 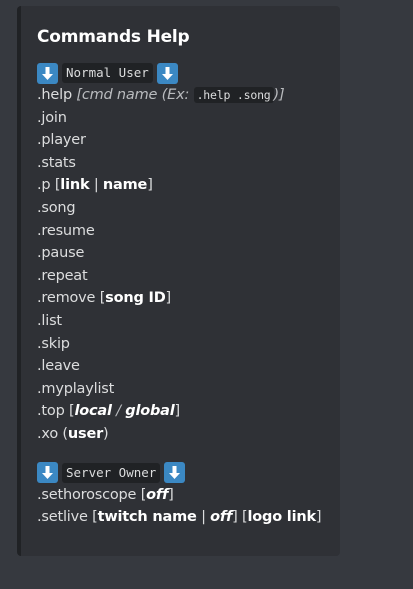 I want to click on command-arg: twitch name, so click(x=147, y=517).